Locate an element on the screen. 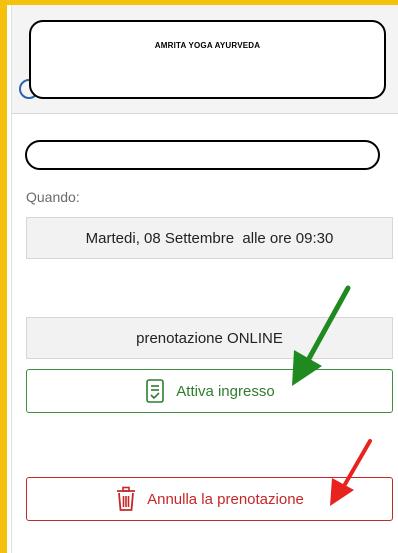  yellow-frame-left is located at coordinates (3, 276).